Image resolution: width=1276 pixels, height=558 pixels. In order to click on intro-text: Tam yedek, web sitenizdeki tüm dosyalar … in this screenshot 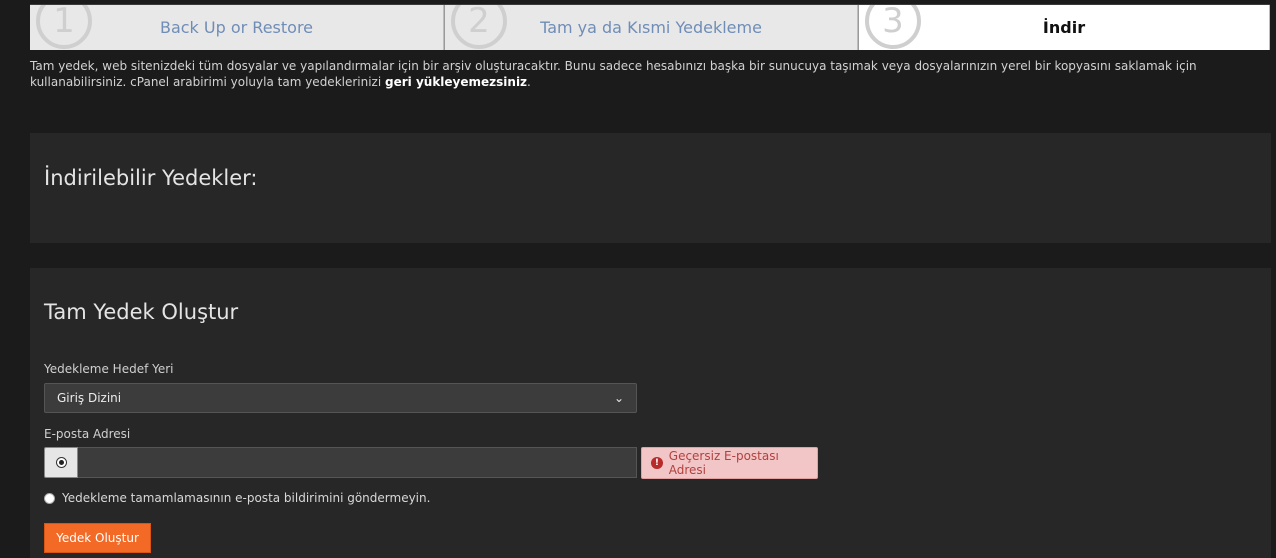, I will do `click(613, 74)`.